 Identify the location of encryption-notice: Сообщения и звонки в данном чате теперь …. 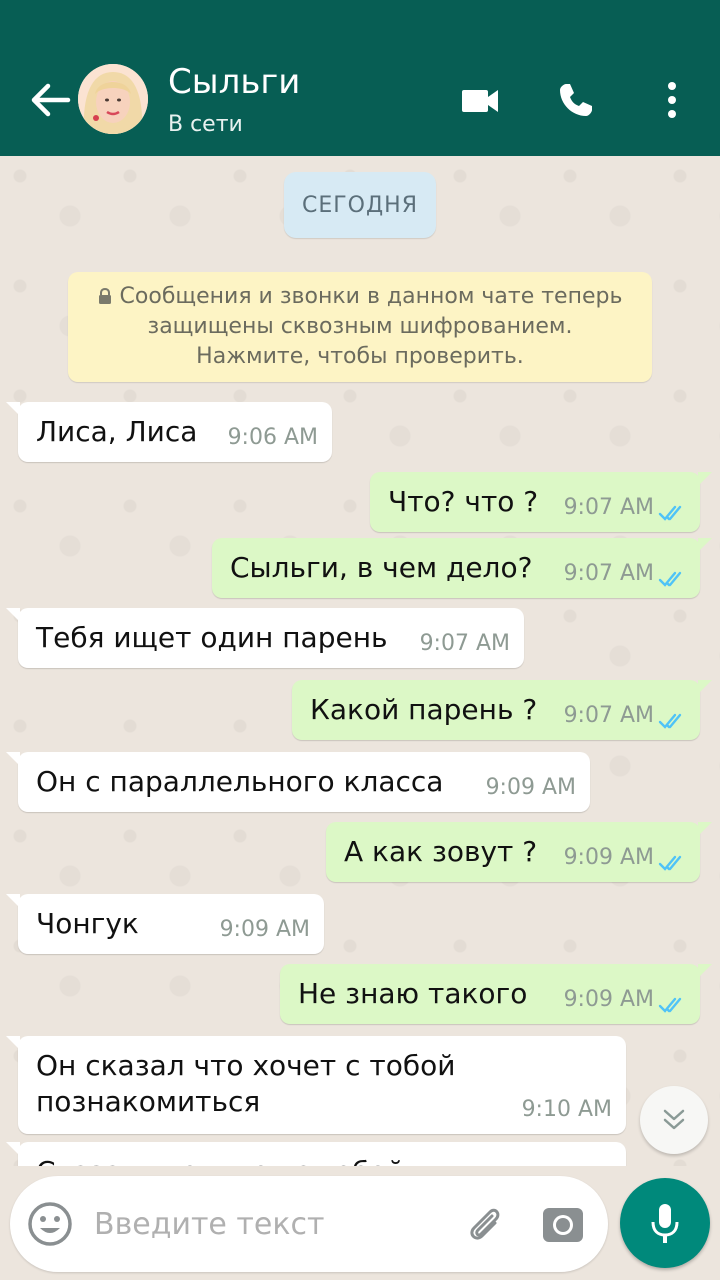
(360, 327).